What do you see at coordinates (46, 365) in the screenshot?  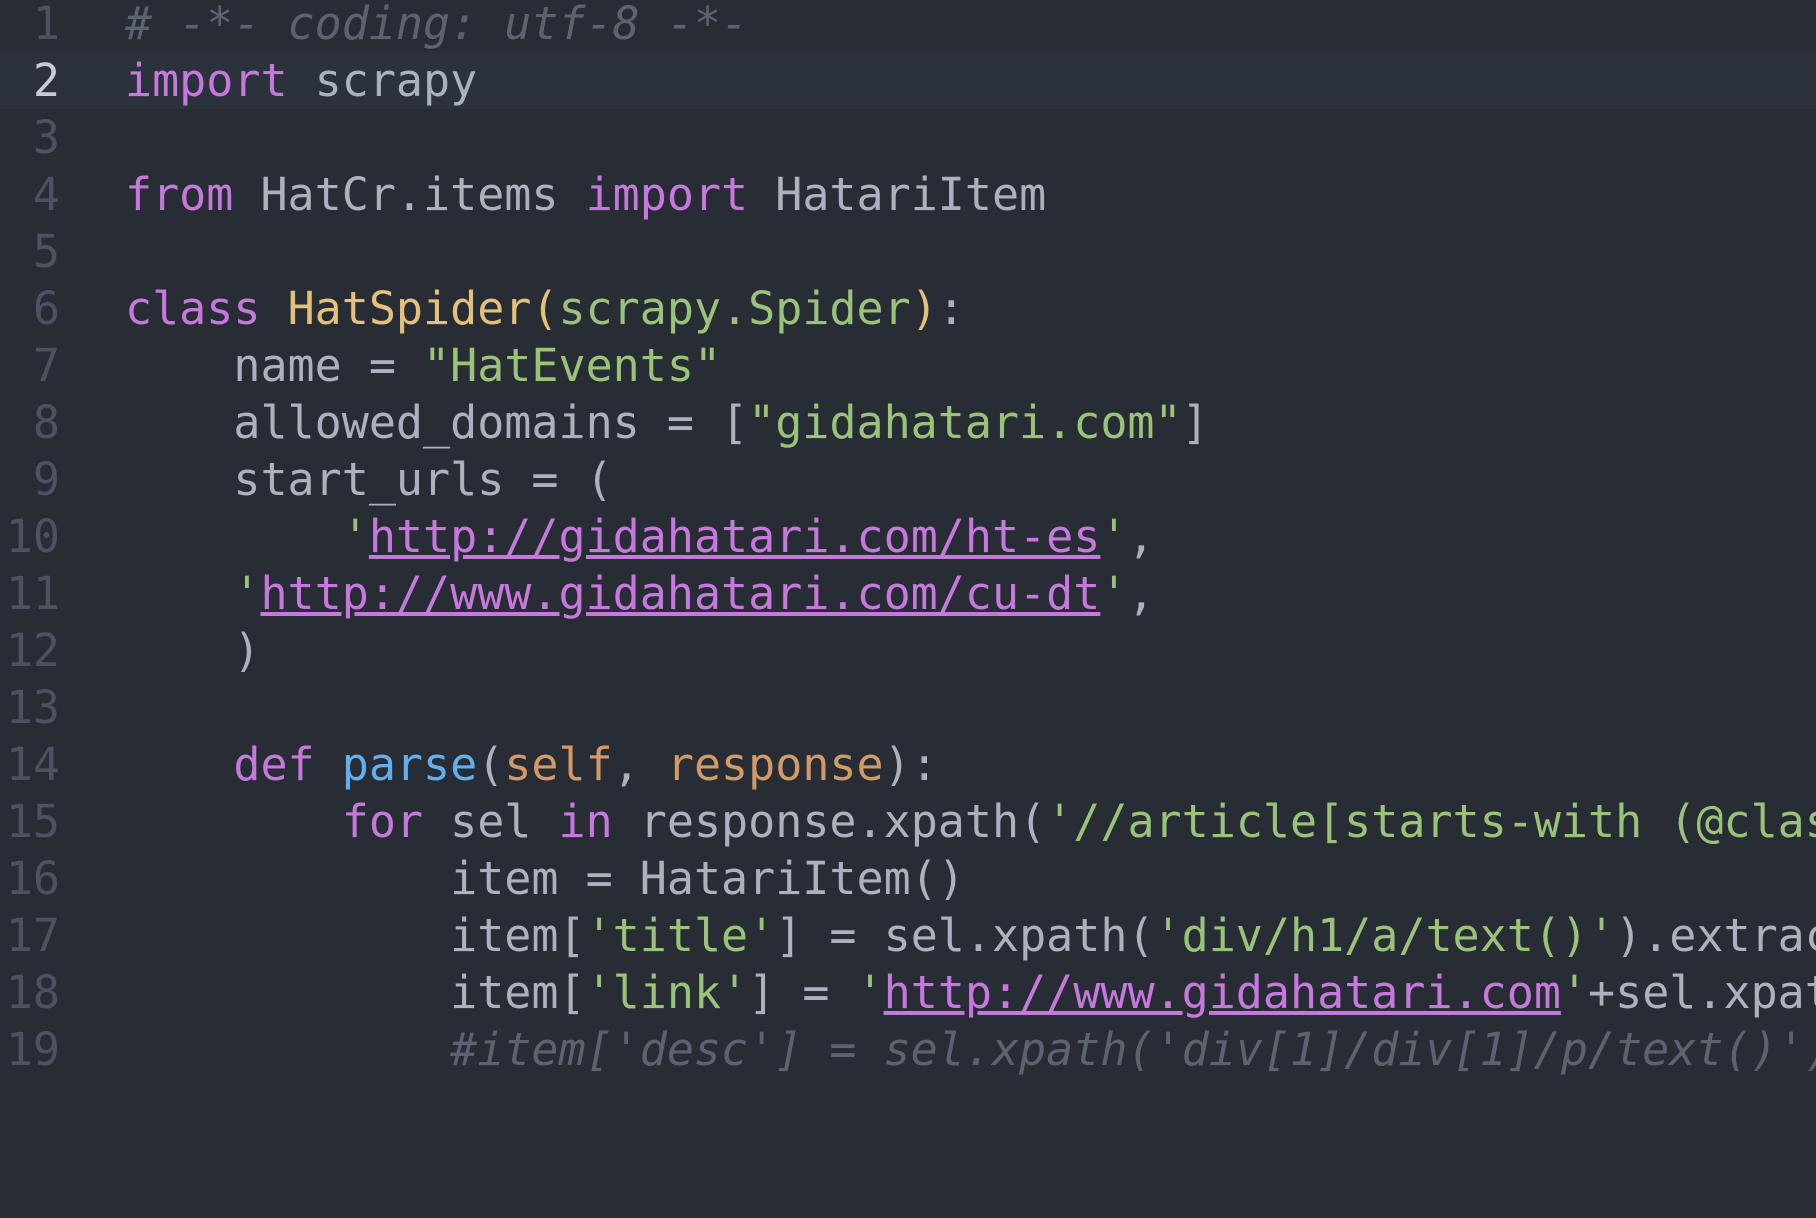 I see `line-number: 7` at bounding box center [46, 365].